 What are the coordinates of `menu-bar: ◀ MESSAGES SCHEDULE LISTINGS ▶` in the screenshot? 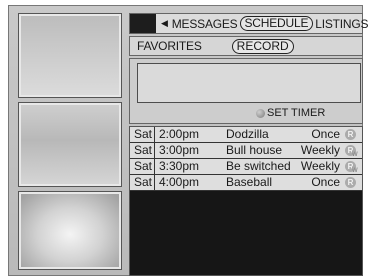 It's located at (249, 23).